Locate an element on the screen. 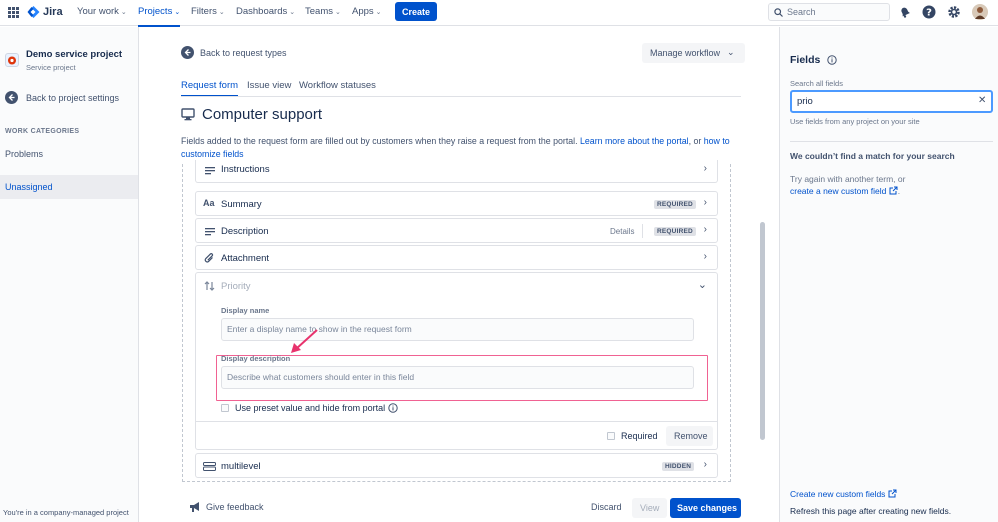 The width and height of the screenshot is (998, 522). sidebar-footer: You're in a company-managed project is located at coordinates (66, 512).